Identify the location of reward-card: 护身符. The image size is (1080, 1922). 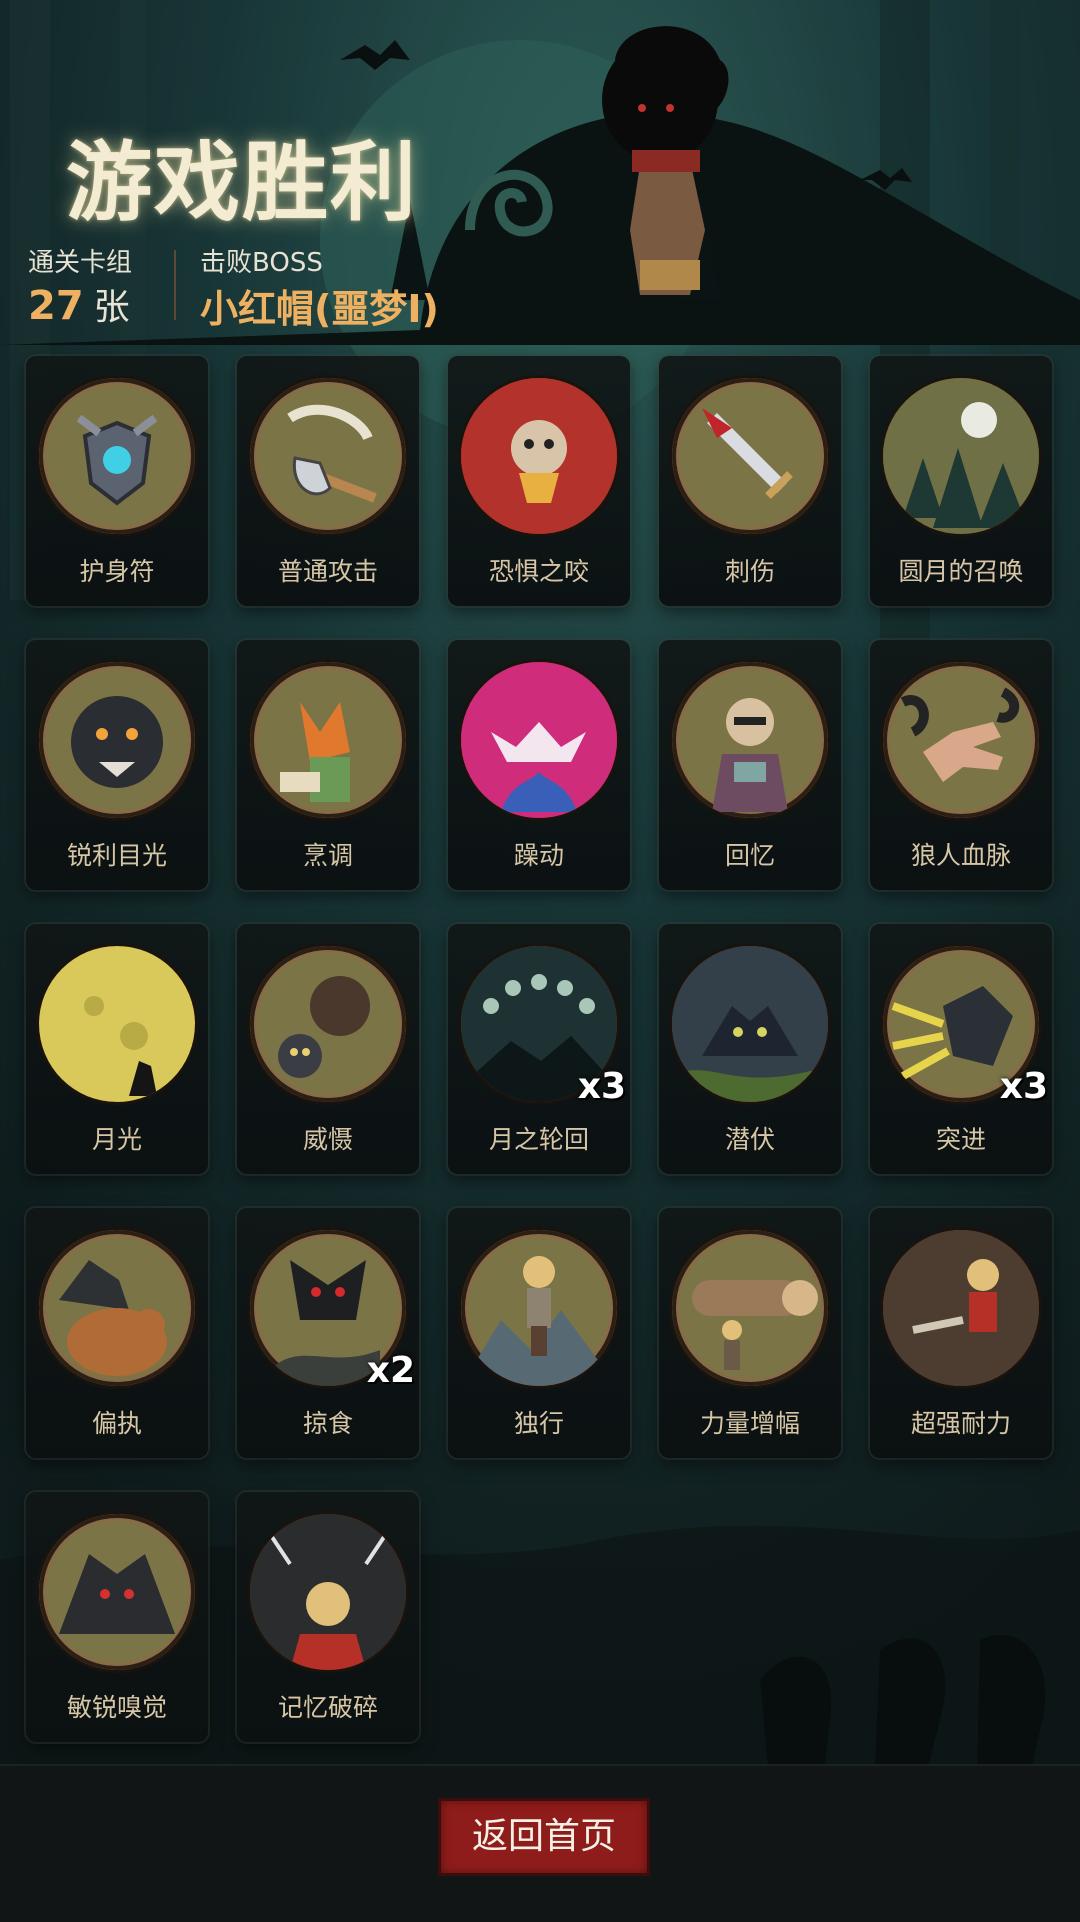
(117, 481).